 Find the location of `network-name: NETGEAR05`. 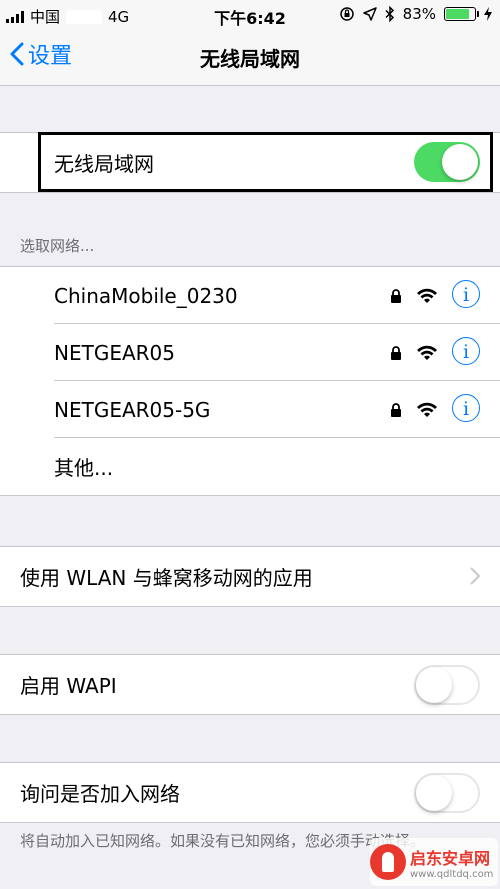

network-name: NETGEAR05 is located at coordinates (114, 352).